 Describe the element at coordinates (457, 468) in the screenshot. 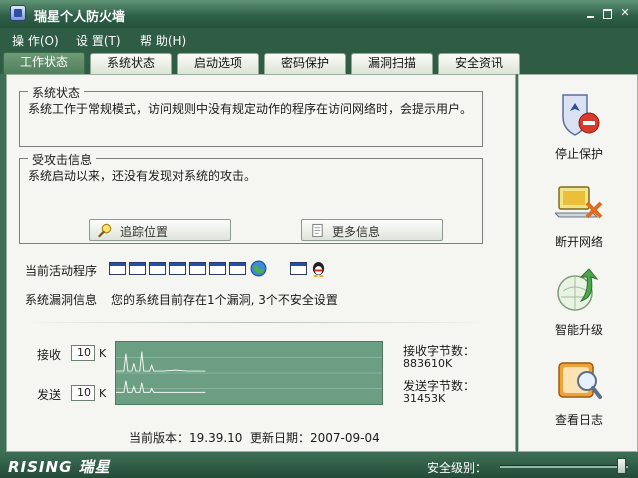

I see `security-level-label: 安全级别：` at that location.